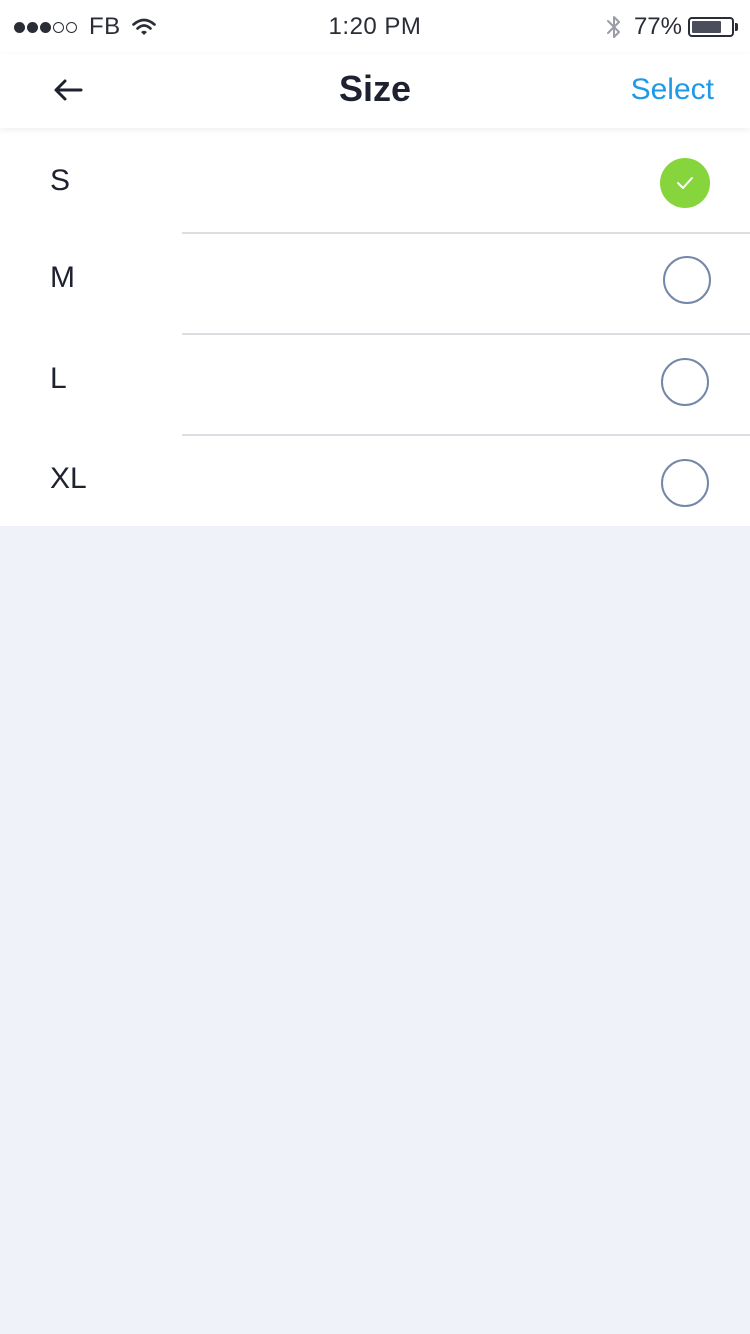  What do you see at coordinates (375, 284) in the screenshot?
I see `size-option-m: M` at bounding box center [375, 284].